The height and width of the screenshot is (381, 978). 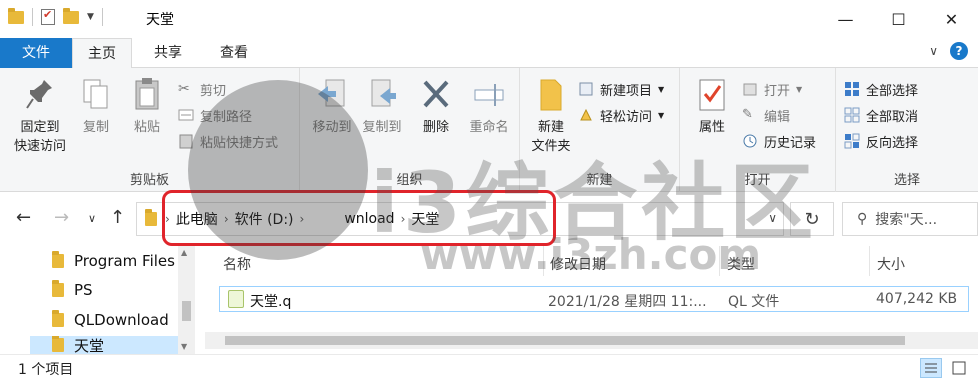 I want to click on rename-icon, so click(x=489, y=95).